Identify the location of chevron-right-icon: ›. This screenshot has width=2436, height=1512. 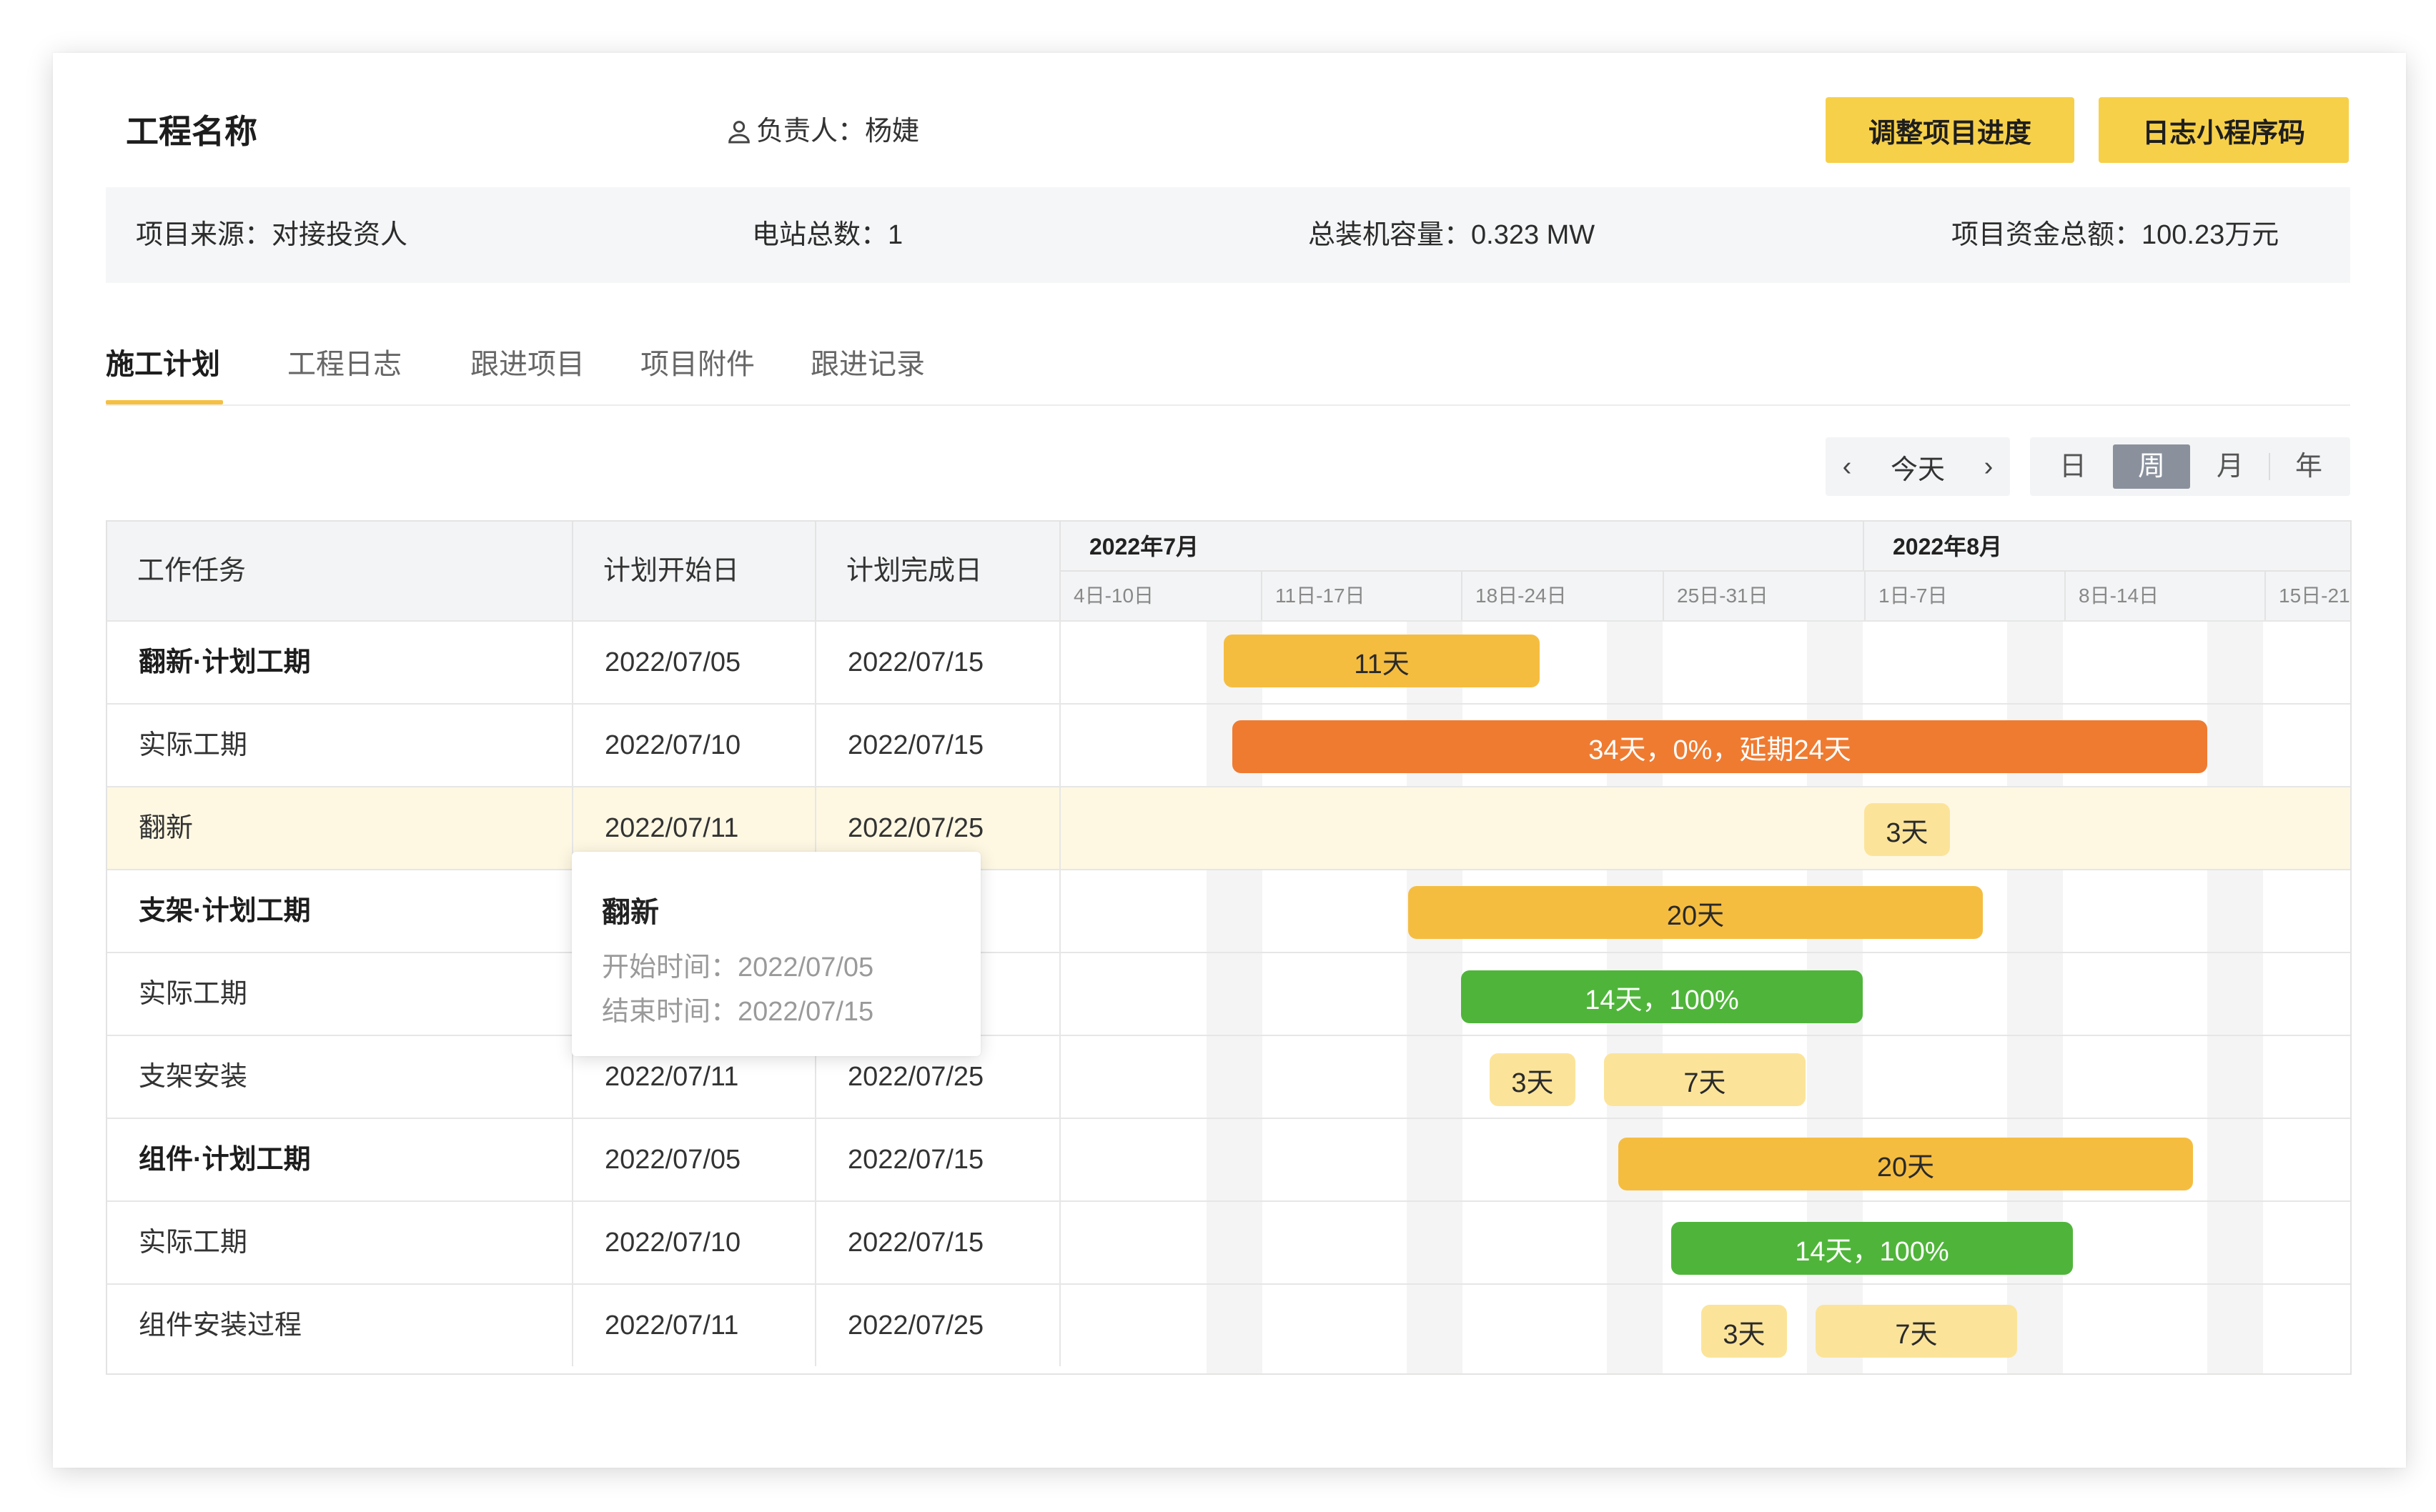
(1989, 467).